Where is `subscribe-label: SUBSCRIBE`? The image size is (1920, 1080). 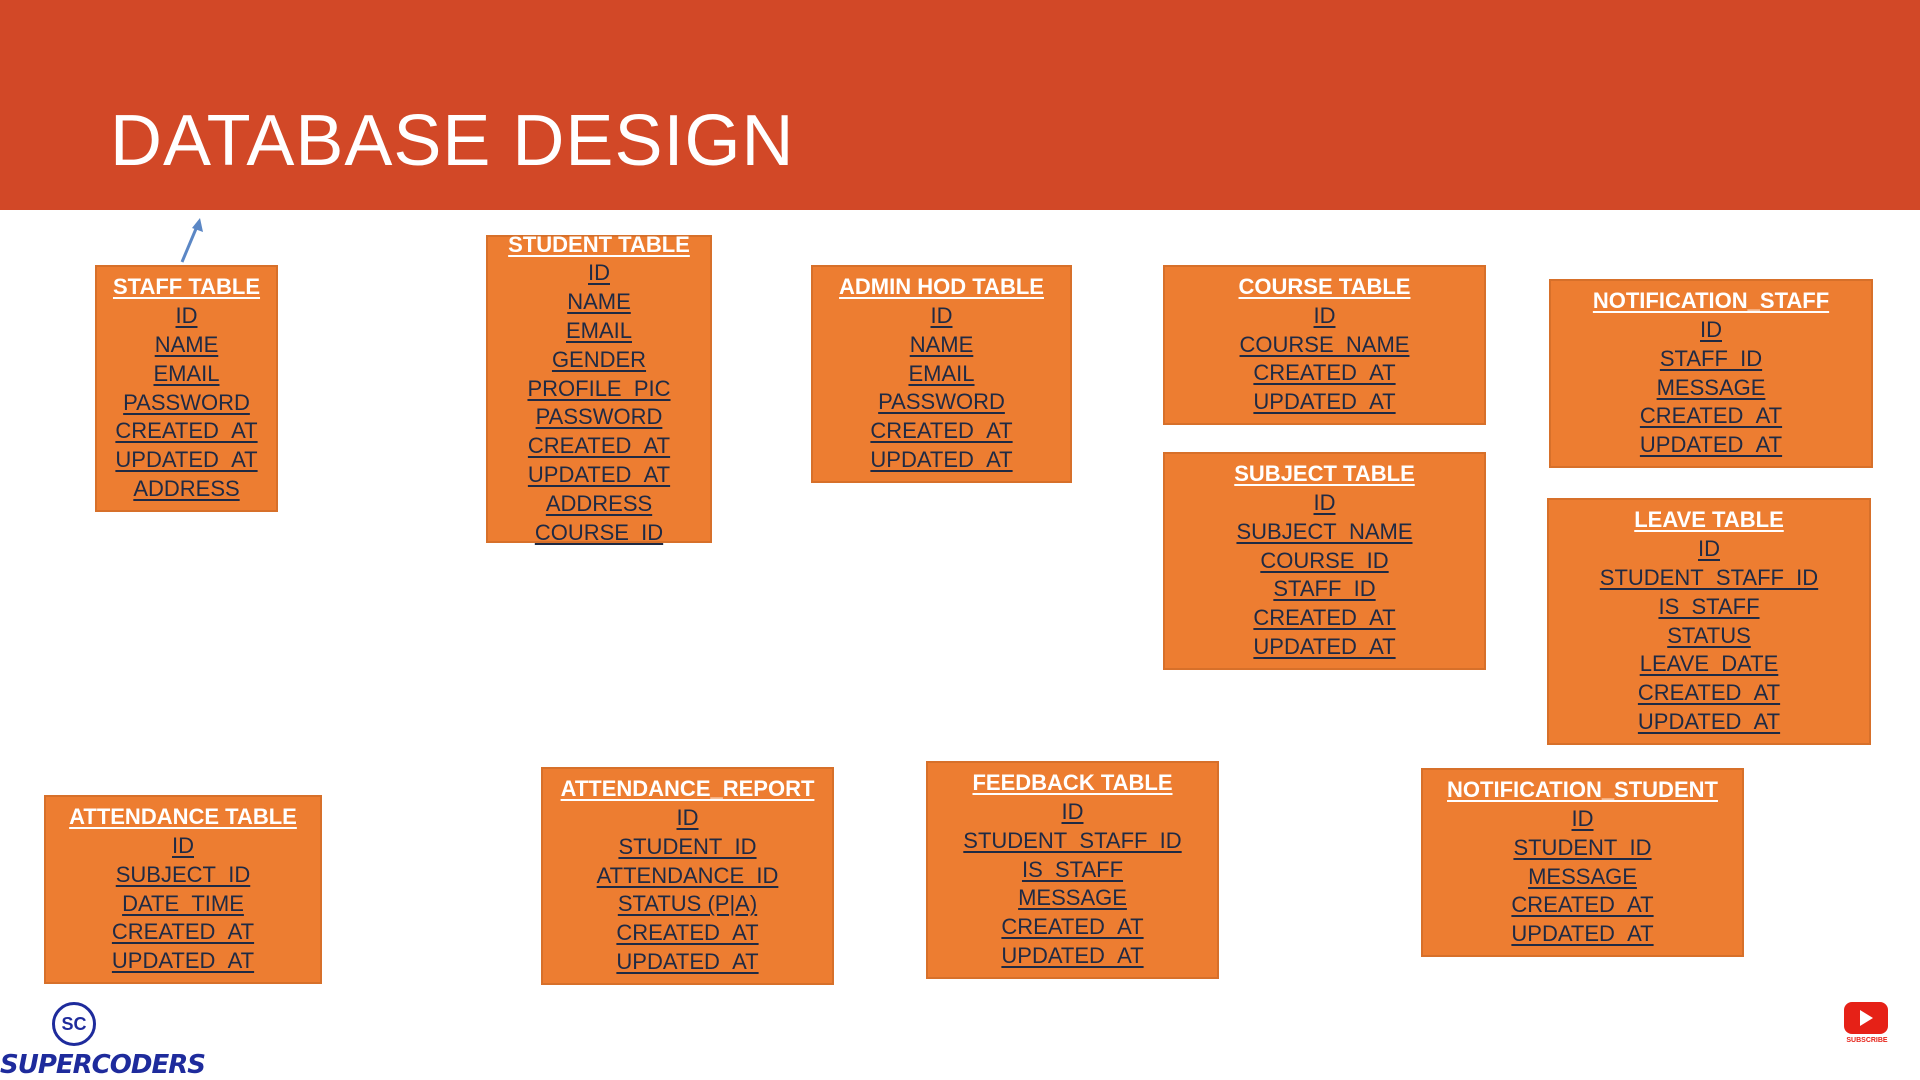 subscribe-label: SUBSCRIBE is located at coordinates (1867, 1040).